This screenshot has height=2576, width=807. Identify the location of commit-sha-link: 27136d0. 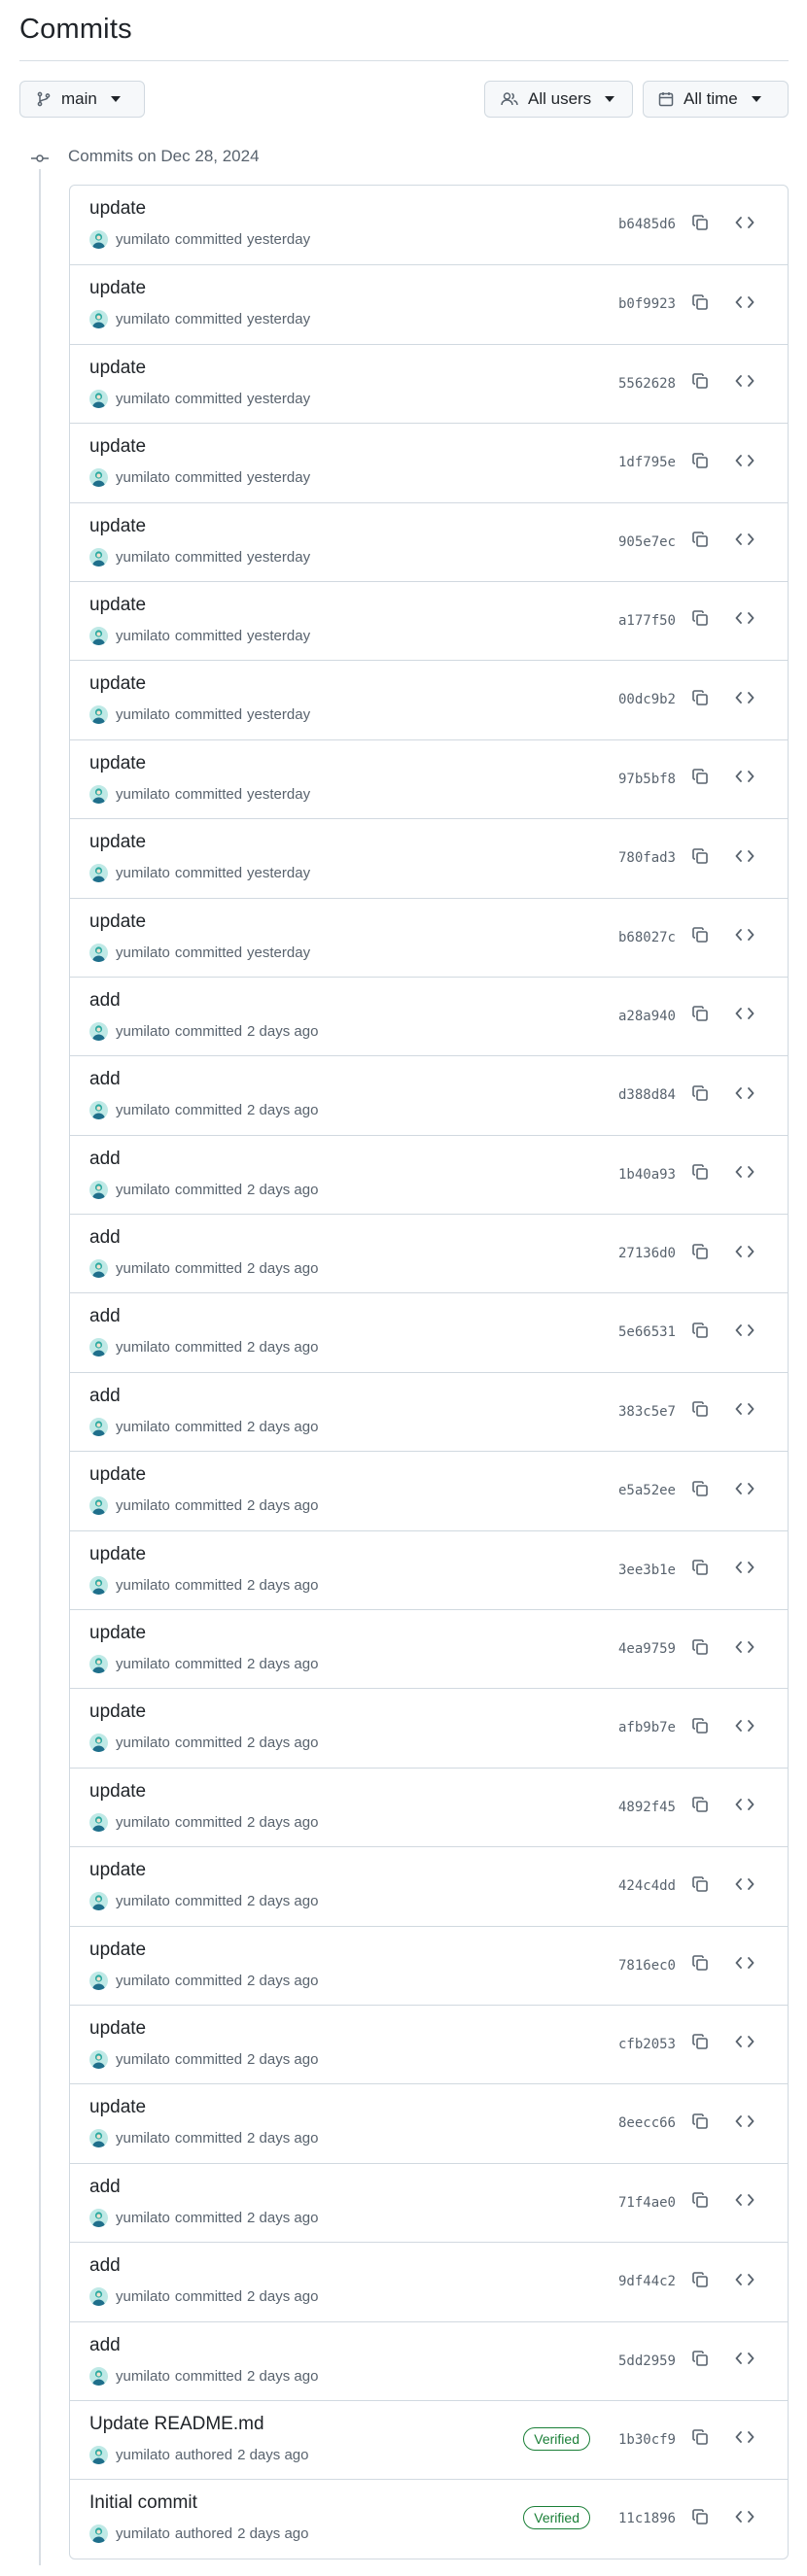
(647, 1253).